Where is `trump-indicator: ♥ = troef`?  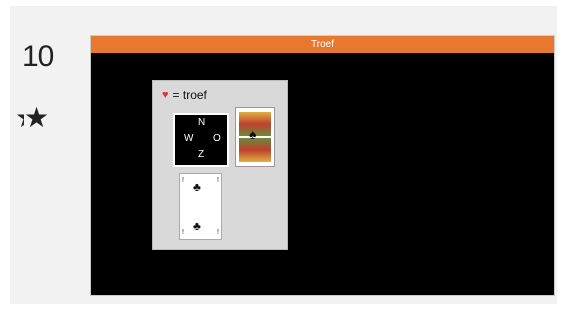 trump-indicator: ♥ = troef is located at coordinates (184, 95).